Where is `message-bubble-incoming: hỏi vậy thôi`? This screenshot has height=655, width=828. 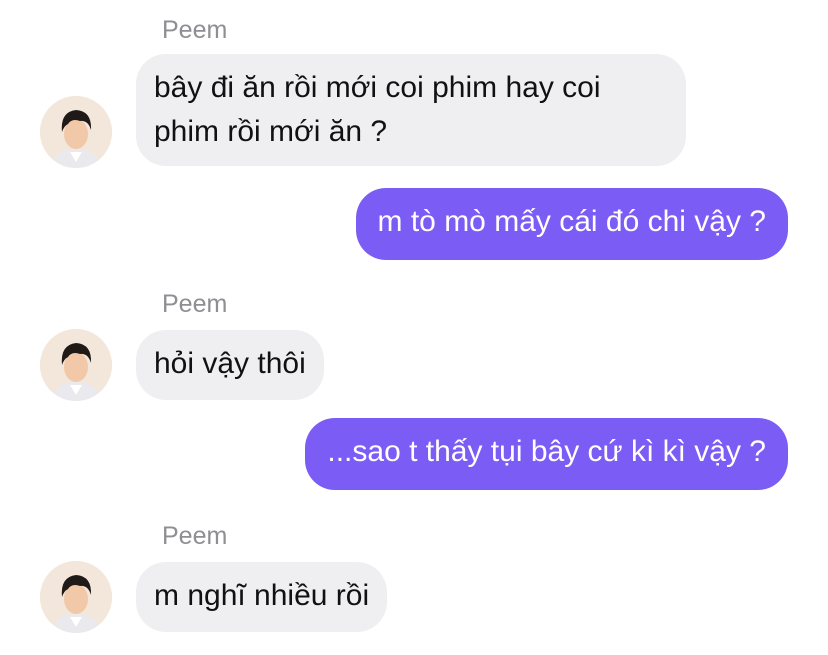 message-bubble-incoming: hỏi vậy thôi is located at coordinates (230, 365).